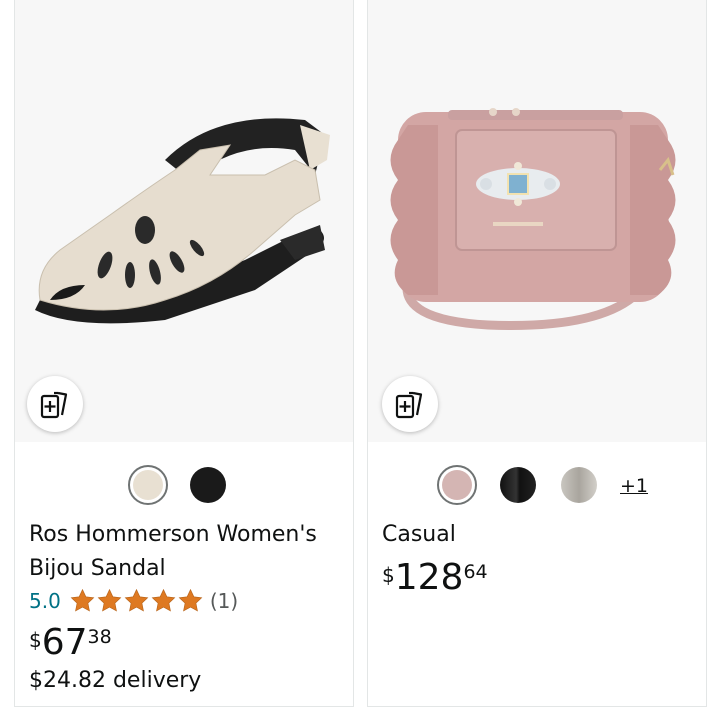  I want to click on price-fraction: 38, so click(99, 637).